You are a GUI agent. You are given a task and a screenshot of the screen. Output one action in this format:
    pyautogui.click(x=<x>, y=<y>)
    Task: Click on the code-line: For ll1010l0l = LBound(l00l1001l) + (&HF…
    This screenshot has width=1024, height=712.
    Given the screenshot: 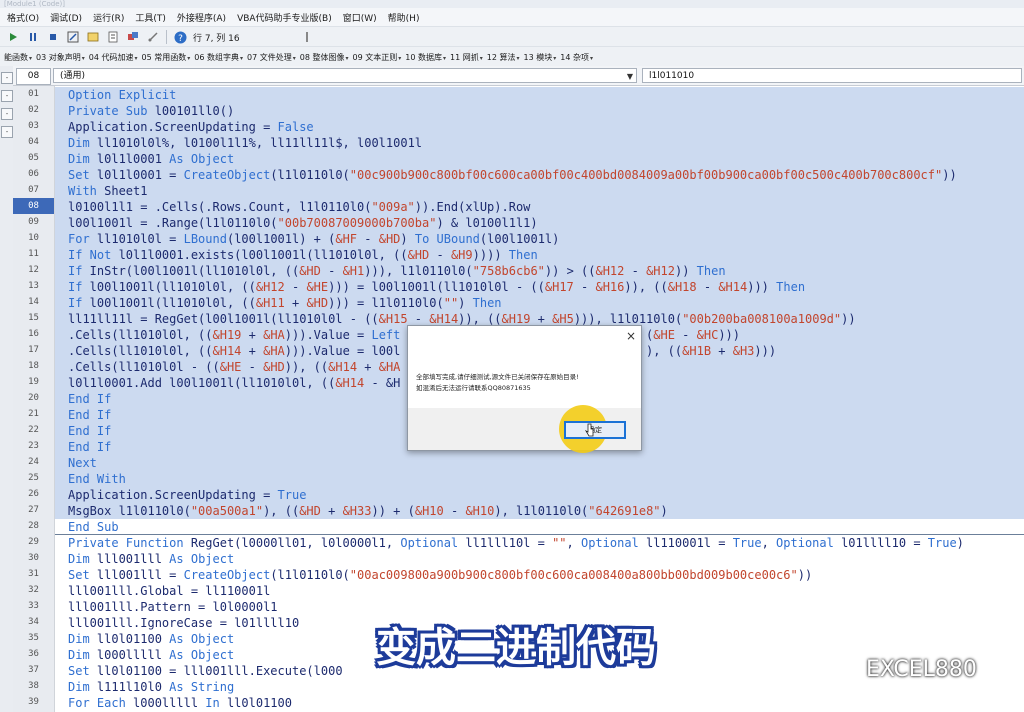 What is the action you would take?
    pyautogui.click(x=539, y=239)
    